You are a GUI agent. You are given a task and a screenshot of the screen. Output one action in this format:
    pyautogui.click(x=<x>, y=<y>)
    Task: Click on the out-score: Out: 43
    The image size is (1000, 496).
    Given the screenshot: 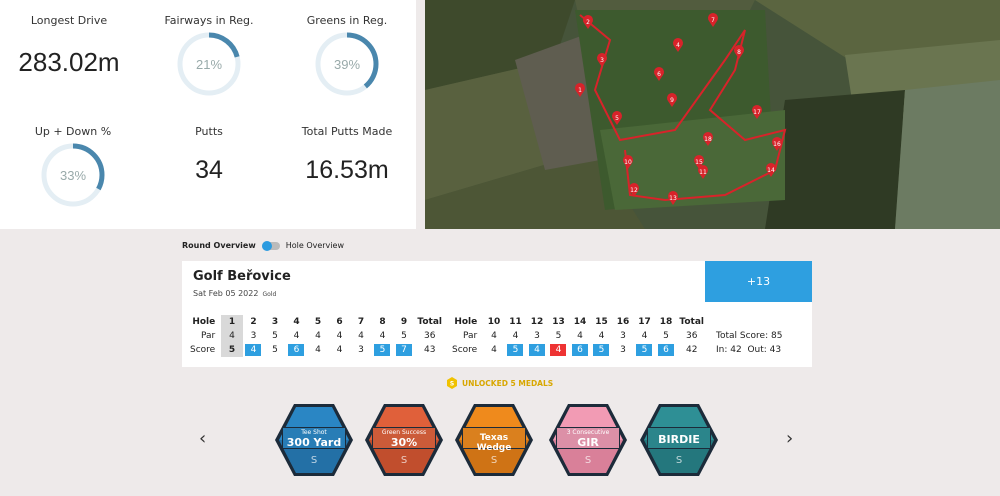 What is the action you would take?
    pyautogui.click(x=764, y=350)
    